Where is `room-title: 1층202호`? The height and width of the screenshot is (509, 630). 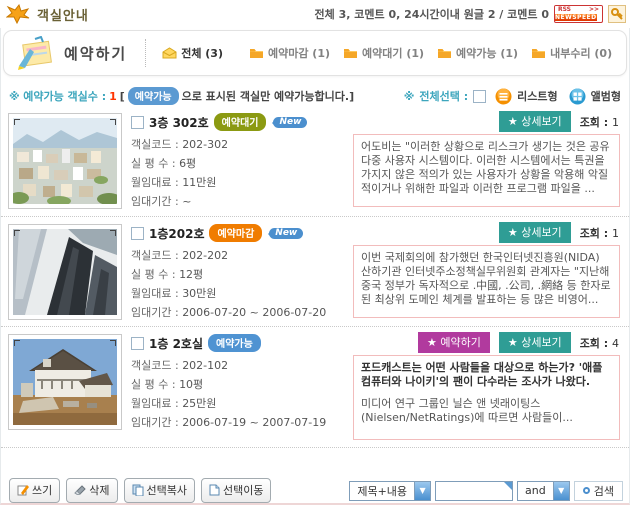
room-title: 1층202호 is located at coordinates (176, 233).